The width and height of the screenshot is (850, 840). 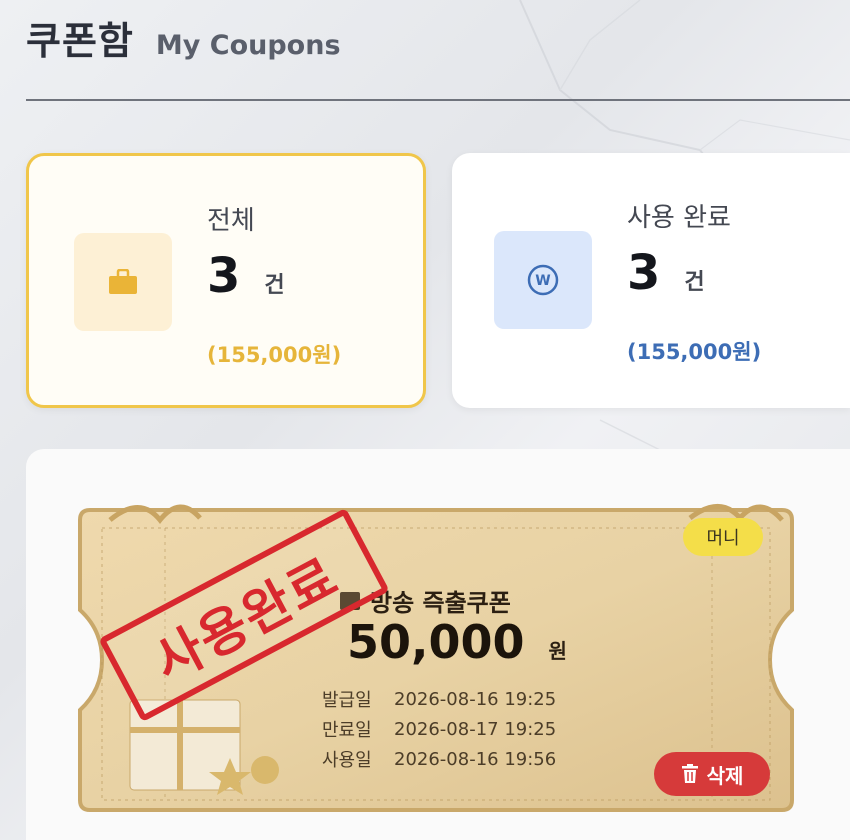 I want to click on svg-text: W, so click(x=542, y=281).